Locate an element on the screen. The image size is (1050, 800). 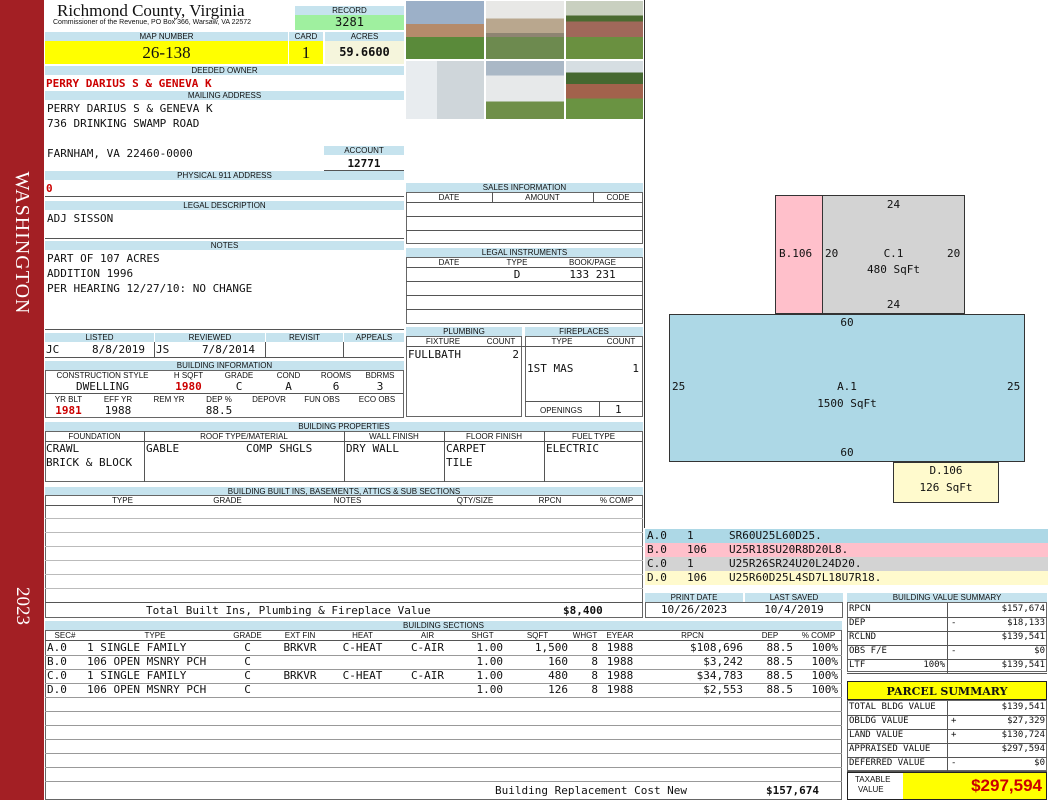
parcel-sign: + is located at coordinates (954, 721).